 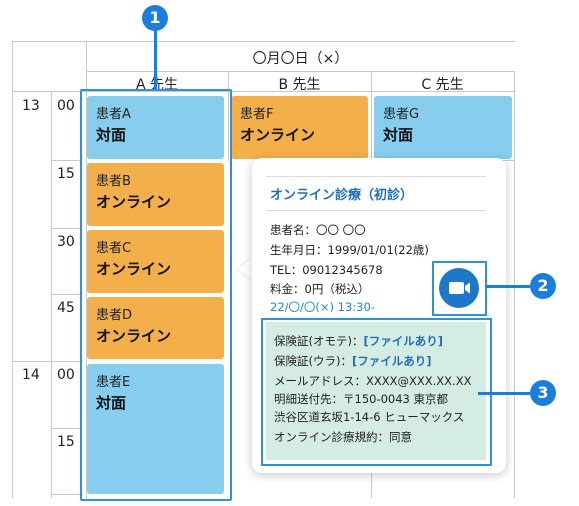 I want to click on hour-13-label: 13, so click(x=31, y=106).